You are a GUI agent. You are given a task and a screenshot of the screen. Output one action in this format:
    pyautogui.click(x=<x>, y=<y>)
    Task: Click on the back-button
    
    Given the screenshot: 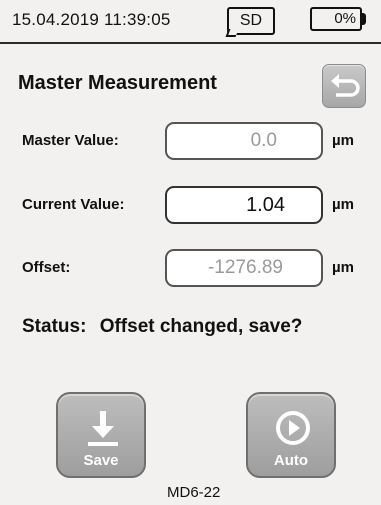 What is the action you would take?
    pyautogui.click(x=344, y=86)
    